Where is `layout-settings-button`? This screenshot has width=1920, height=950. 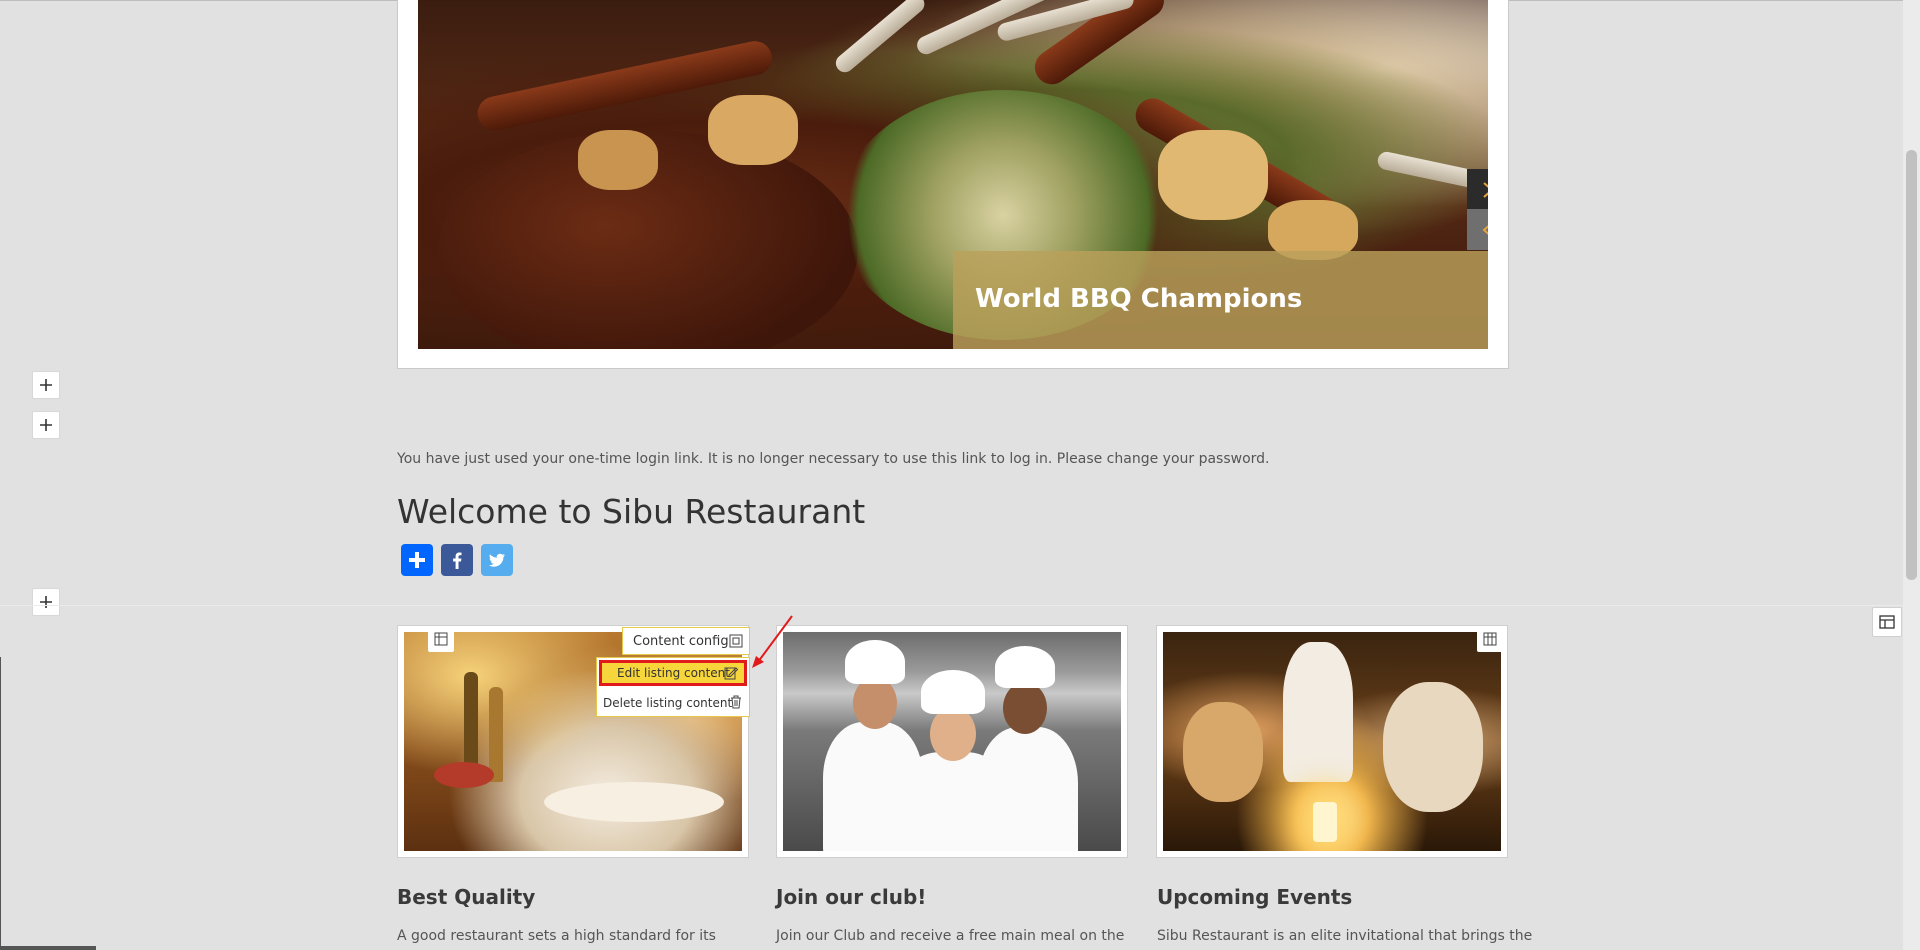 layout-settings-button is located at coordinates (1887, 622).